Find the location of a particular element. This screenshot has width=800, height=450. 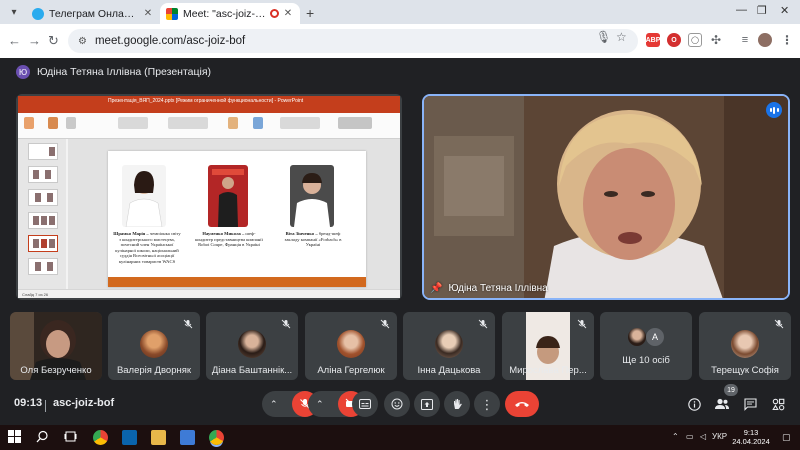

extension-shield-icon: ◯ is located at coordinates (695, 40).